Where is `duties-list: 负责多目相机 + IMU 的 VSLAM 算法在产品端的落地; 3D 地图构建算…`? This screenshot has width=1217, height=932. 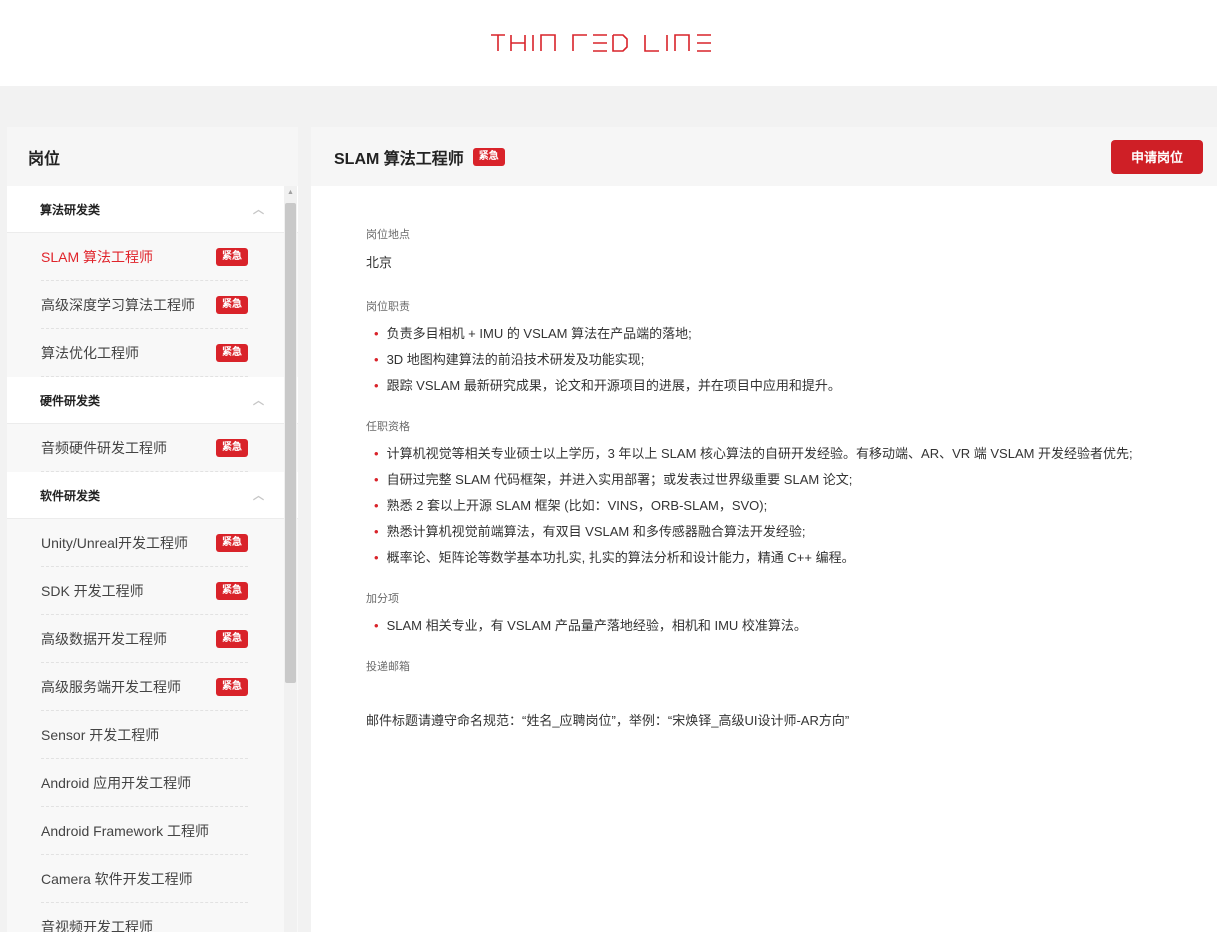 duties-list: 负责多目相机 + IMU 的 VSLAM 算法在产品端的落地; 3D 地图构建算… is located at coordinates (771, 360).